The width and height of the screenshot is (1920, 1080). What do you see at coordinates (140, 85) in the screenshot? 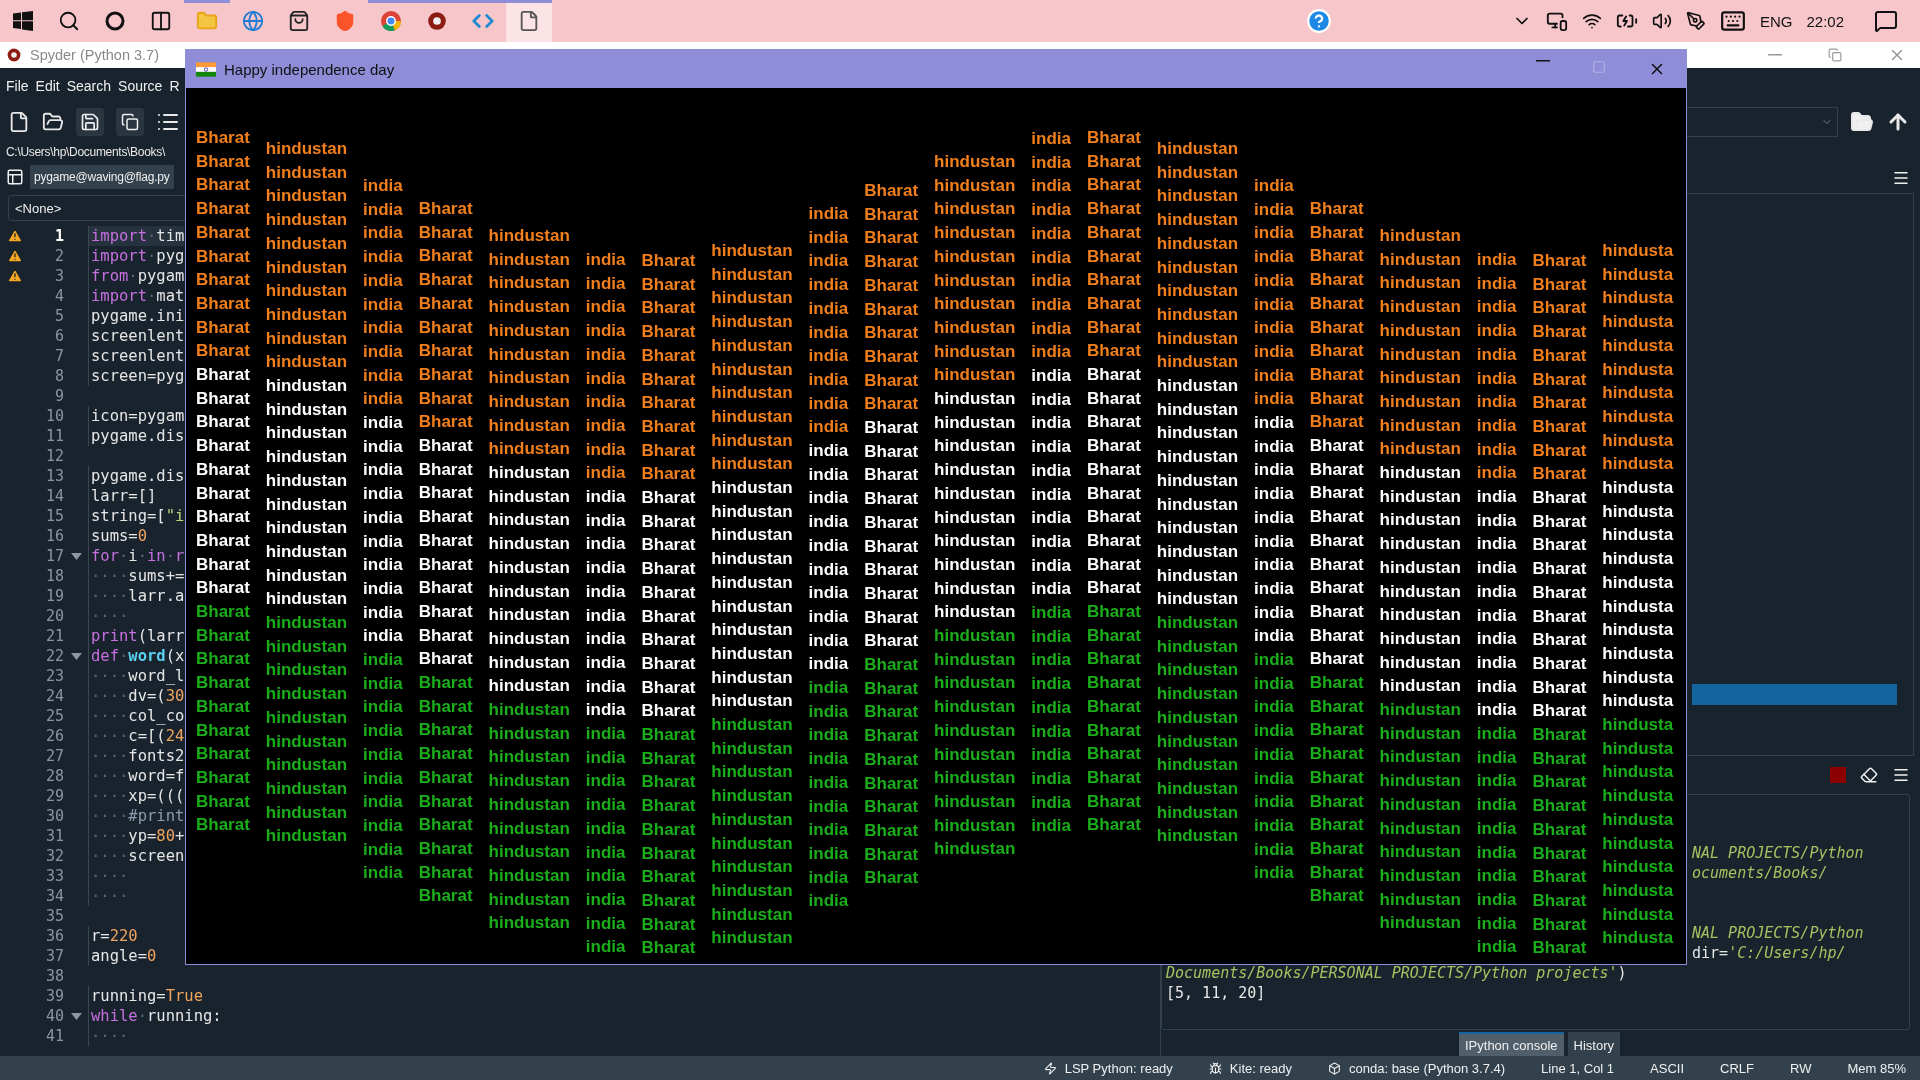
I see `menu-item: Source` at bounding box center [140, 85].